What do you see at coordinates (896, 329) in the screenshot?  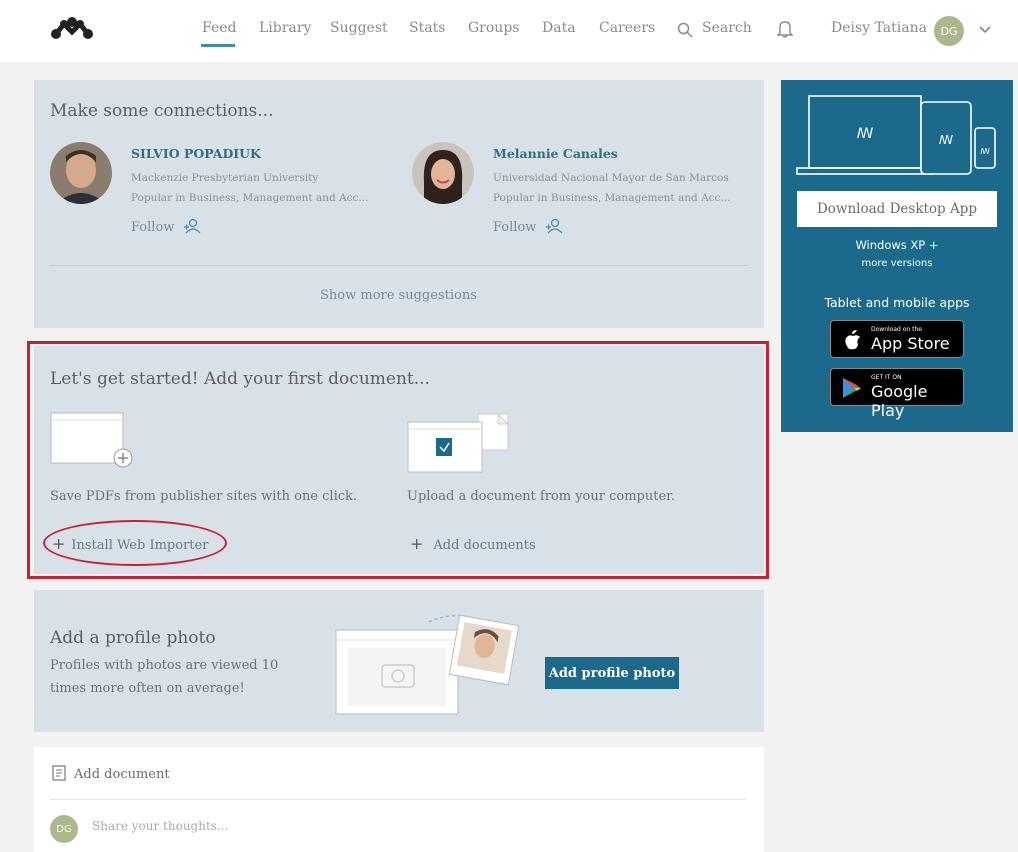 I see `app-store-small-label: Download on the` at bounding box center [896, 329].